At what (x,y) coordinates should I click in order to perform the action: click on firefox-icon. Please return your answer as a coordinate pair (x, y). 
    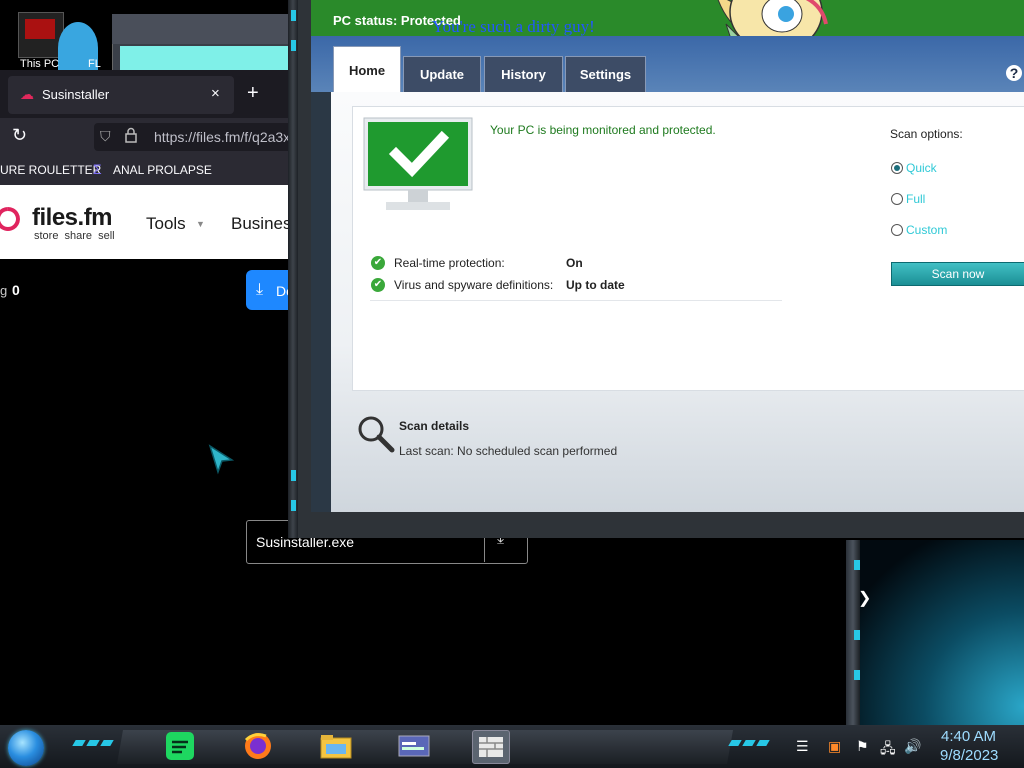
    Looking at the image, I should click on (258, 746).